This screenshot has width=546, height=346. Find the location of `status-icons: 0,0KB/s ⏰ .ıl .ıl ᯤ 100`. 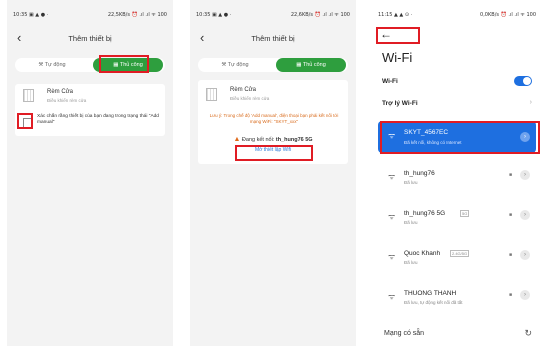

status-icons: 0,0KB/s ⏰ .ıl .ıl ᯤ 100 is located at coordinates (508, 15).